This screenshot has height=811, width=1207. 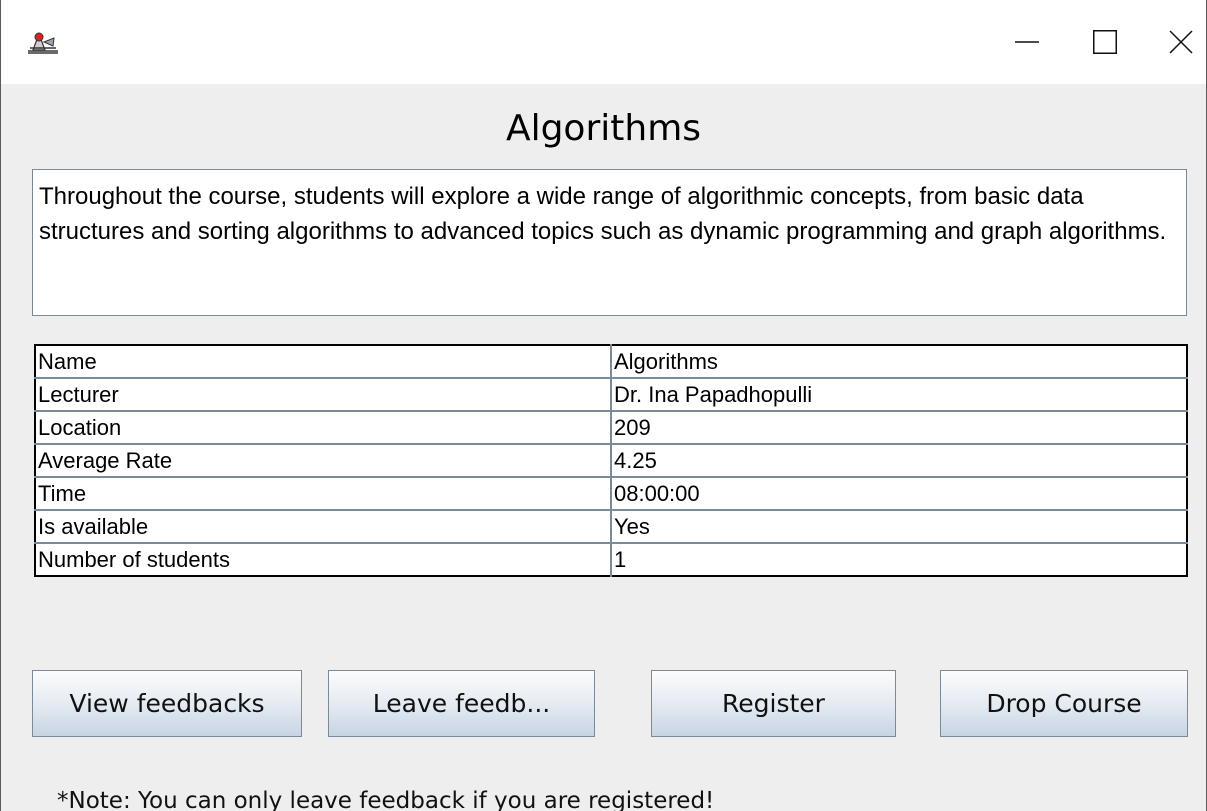 I want to click on detail-value: 1, so click(x=899, y=559).